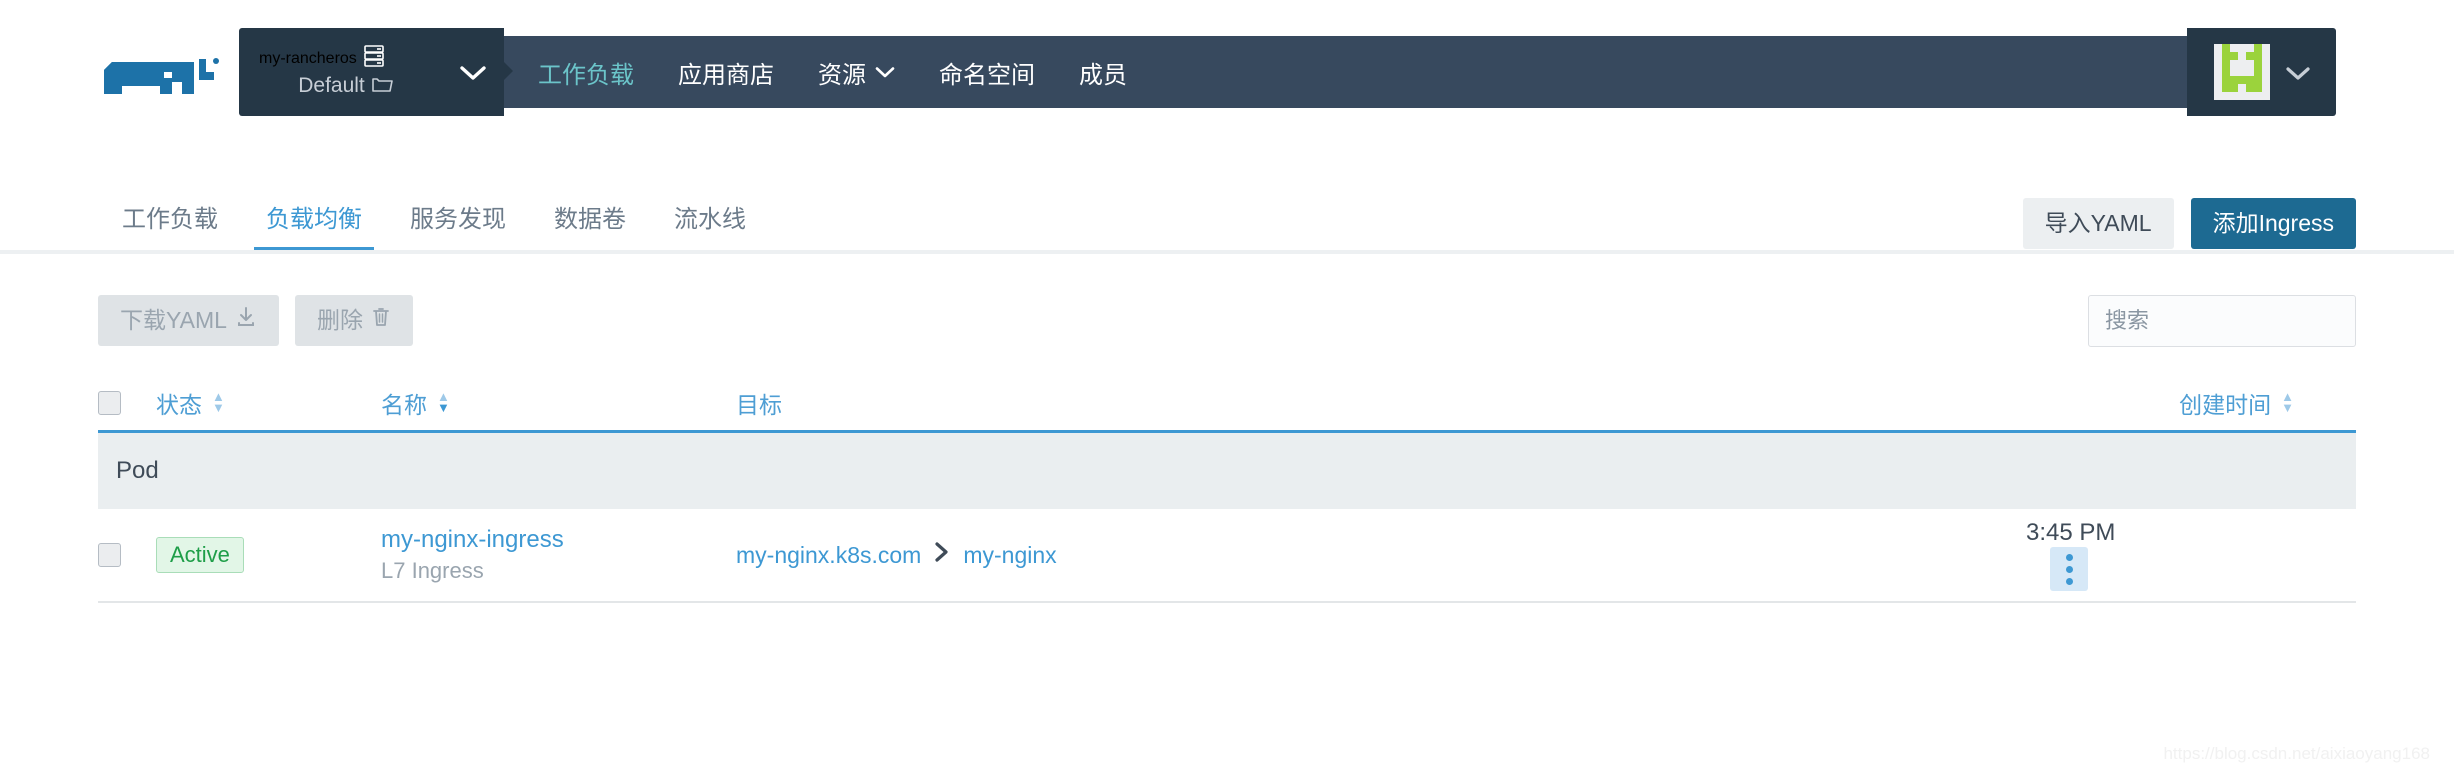 The width and height of the screenshot is (2454, 778). Describe the element at coordinates (173, 320) in the screenshot. I see `download-yaml-label: 下载YAML` at that location.